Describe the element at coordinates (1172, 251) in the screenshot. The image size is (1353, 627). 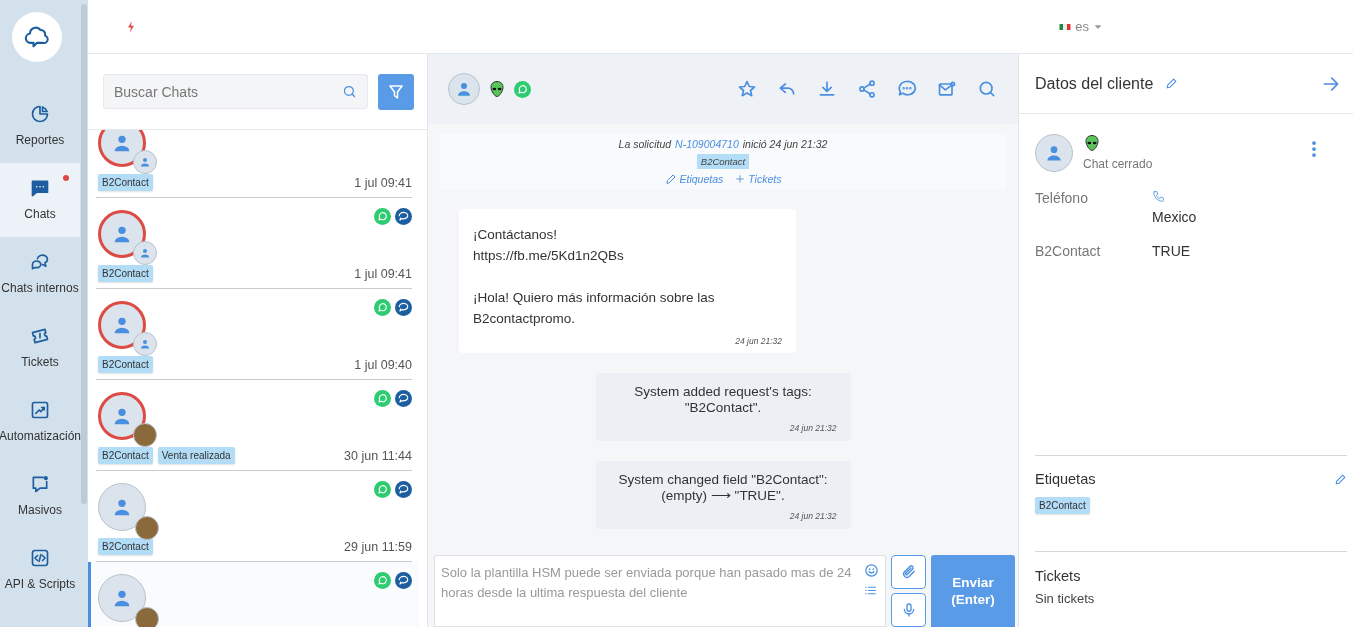
I see `field-value: TRUE` at that location.